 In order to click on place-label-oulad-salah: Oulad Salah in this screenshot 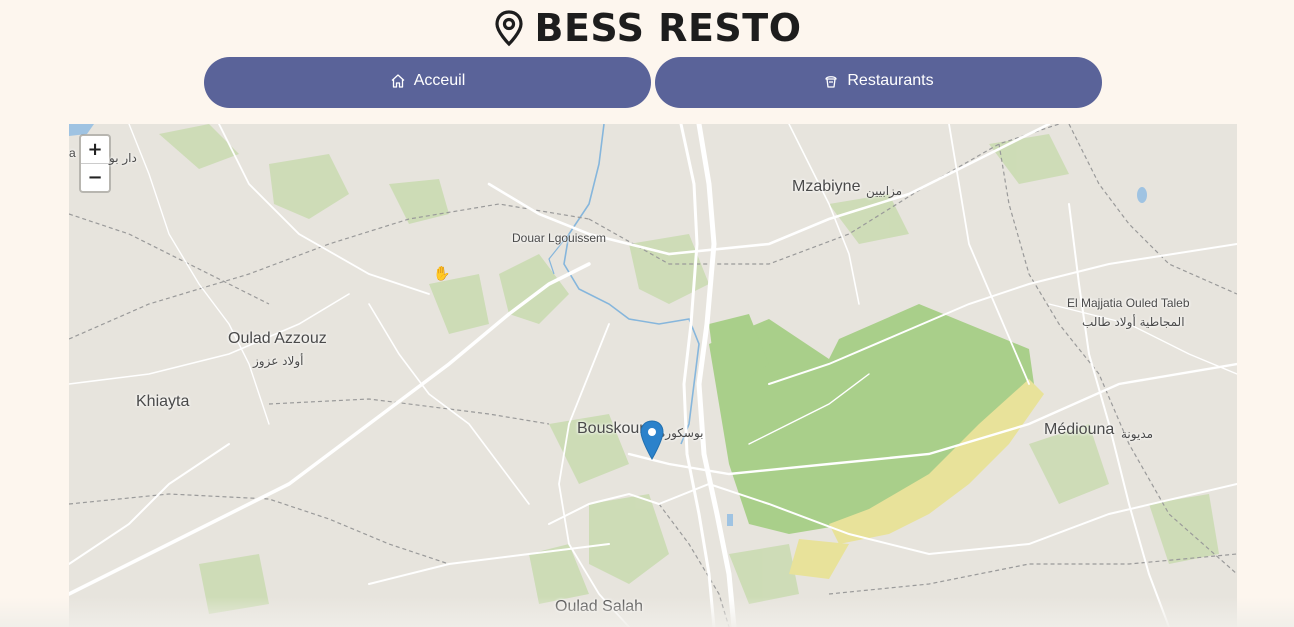, I will do `click(599, 606)`.